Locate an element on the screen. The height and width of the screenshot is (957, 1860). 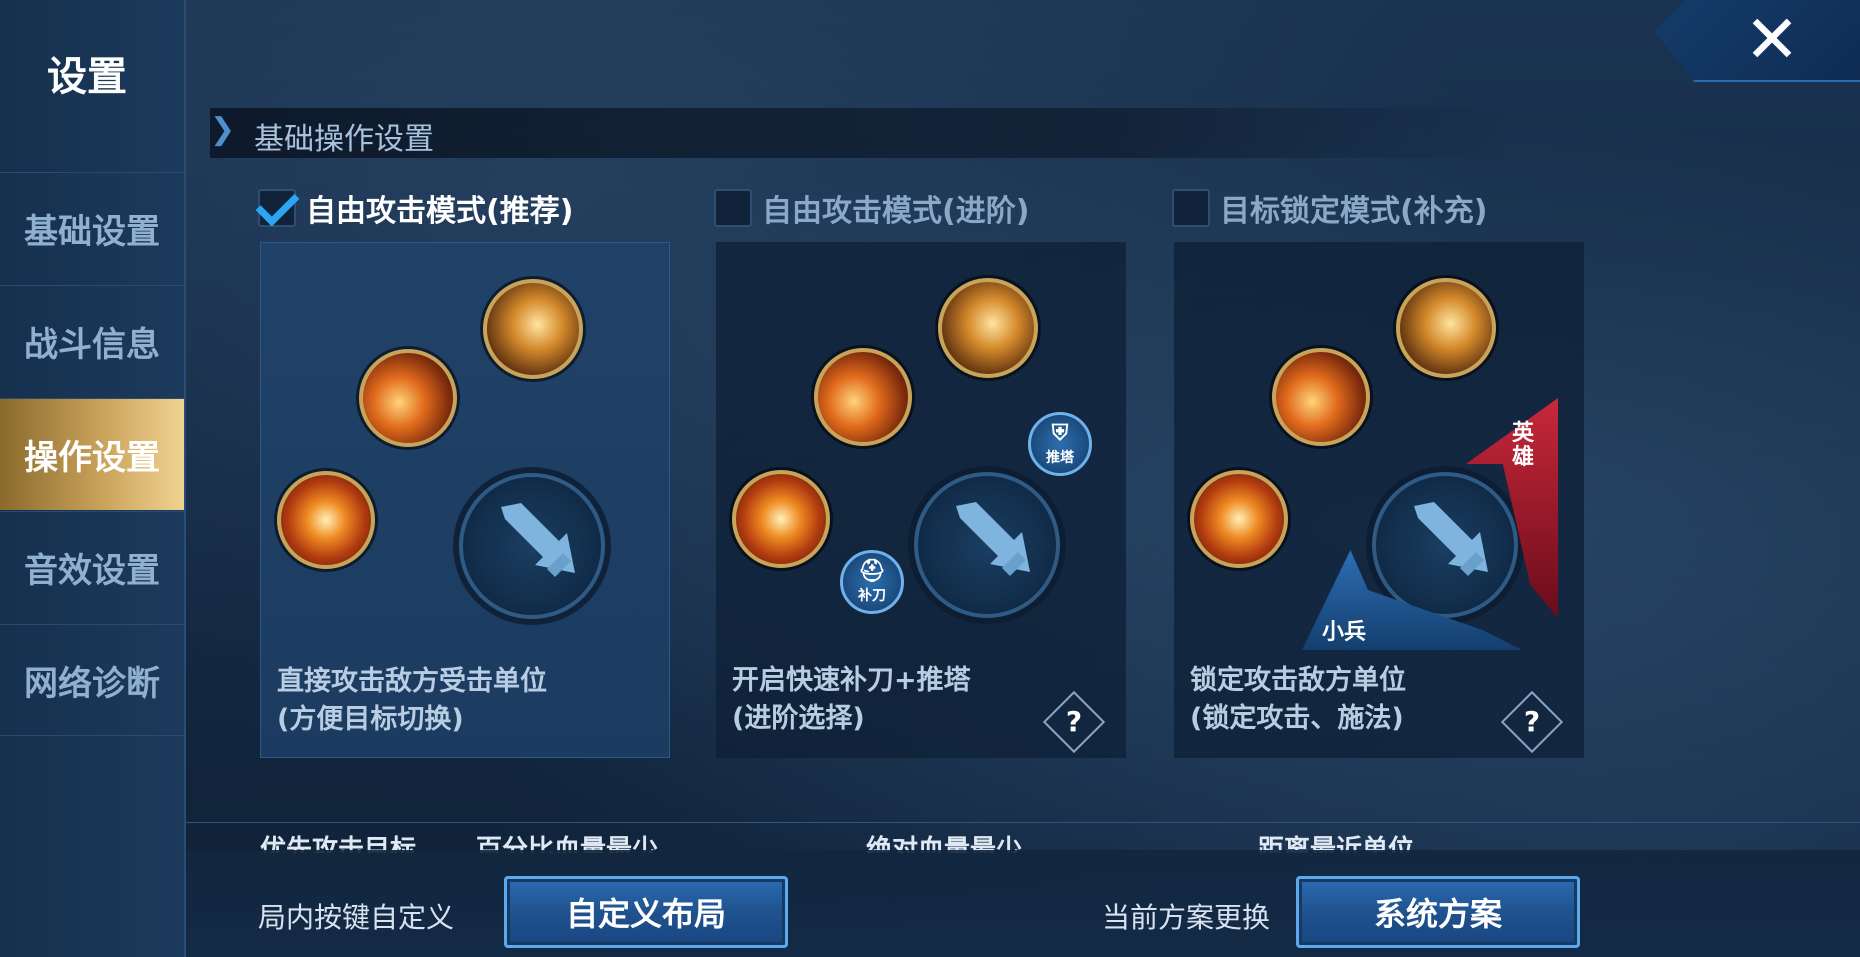
helmet-icon: ⛑ is located at coordinates (872, 571).